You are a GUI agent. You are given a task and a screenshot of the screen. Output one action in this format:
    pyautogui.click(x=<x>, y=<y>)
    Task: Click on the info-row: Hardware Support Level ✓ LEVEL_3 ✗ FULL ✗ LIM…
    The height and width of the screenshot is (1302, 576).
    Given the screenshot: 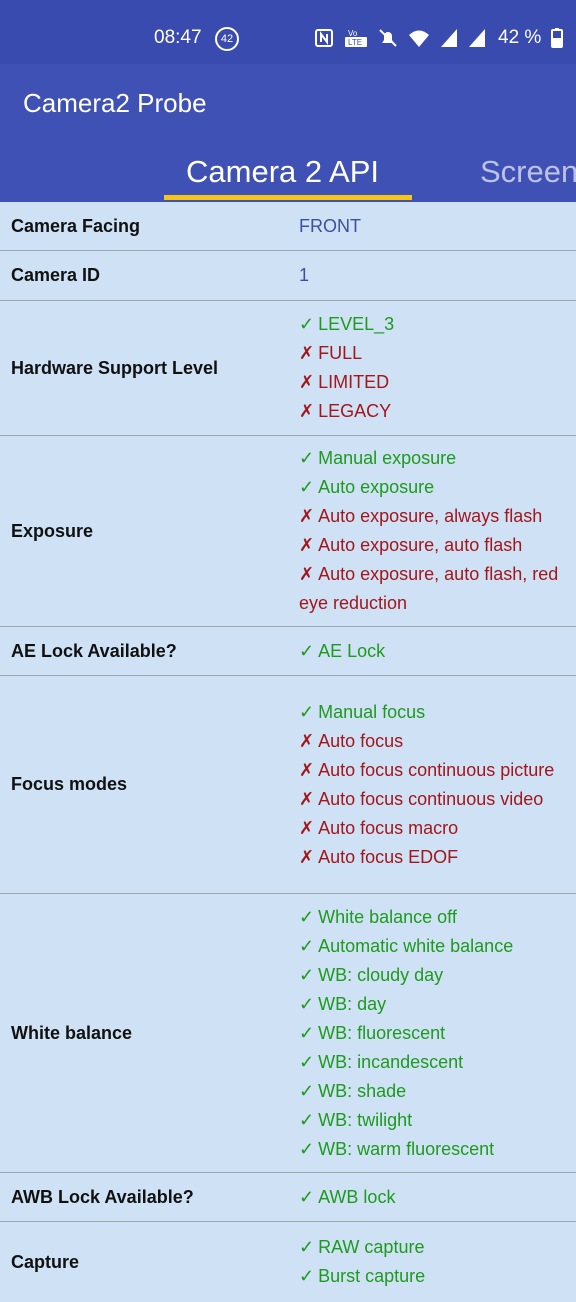 What is the action you would take?
    pyautogui.click(x=288, y=368)
    